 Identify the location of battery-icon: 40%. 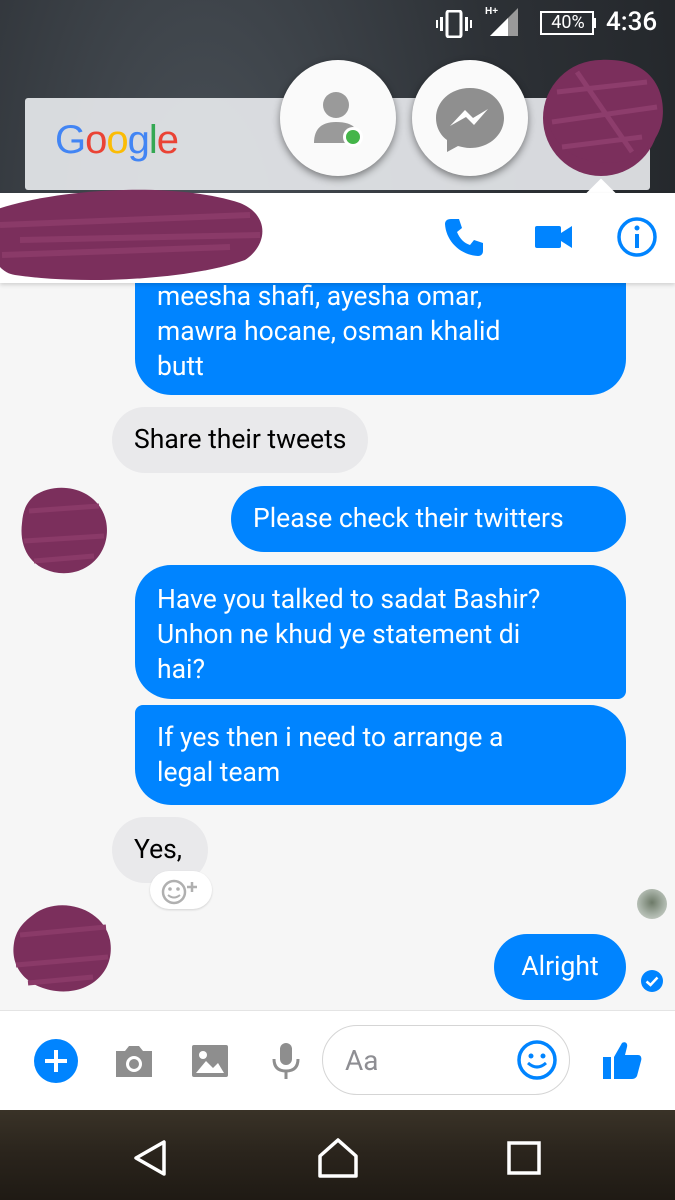
(568, 23).